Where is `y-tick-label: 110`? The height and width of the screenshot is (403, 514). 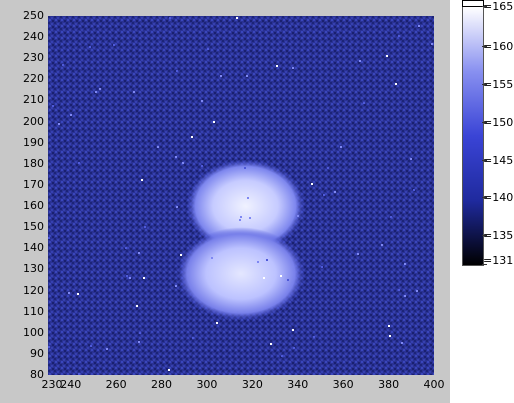
y-tick-label: 110 is located at coordinates (33, 311).